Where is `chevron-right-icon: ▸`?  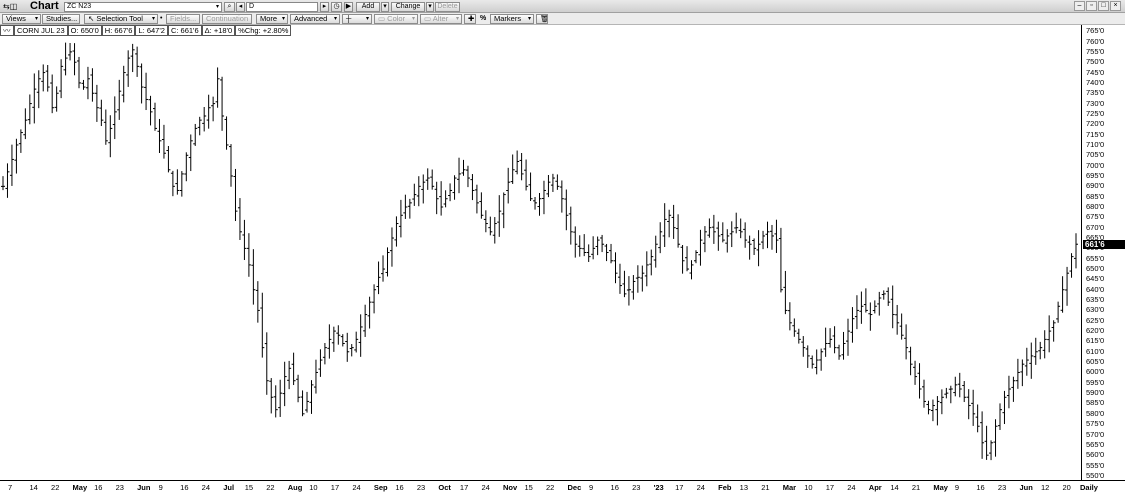
chevron-right-icon: ▸ is located at coordinates (324, 7).